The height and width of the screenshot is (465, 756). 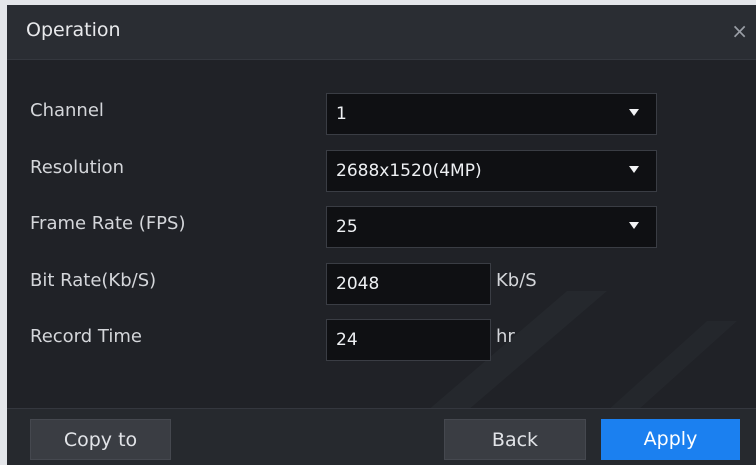 I want to click on apply-button: Apply, so click(x=670, y=439).